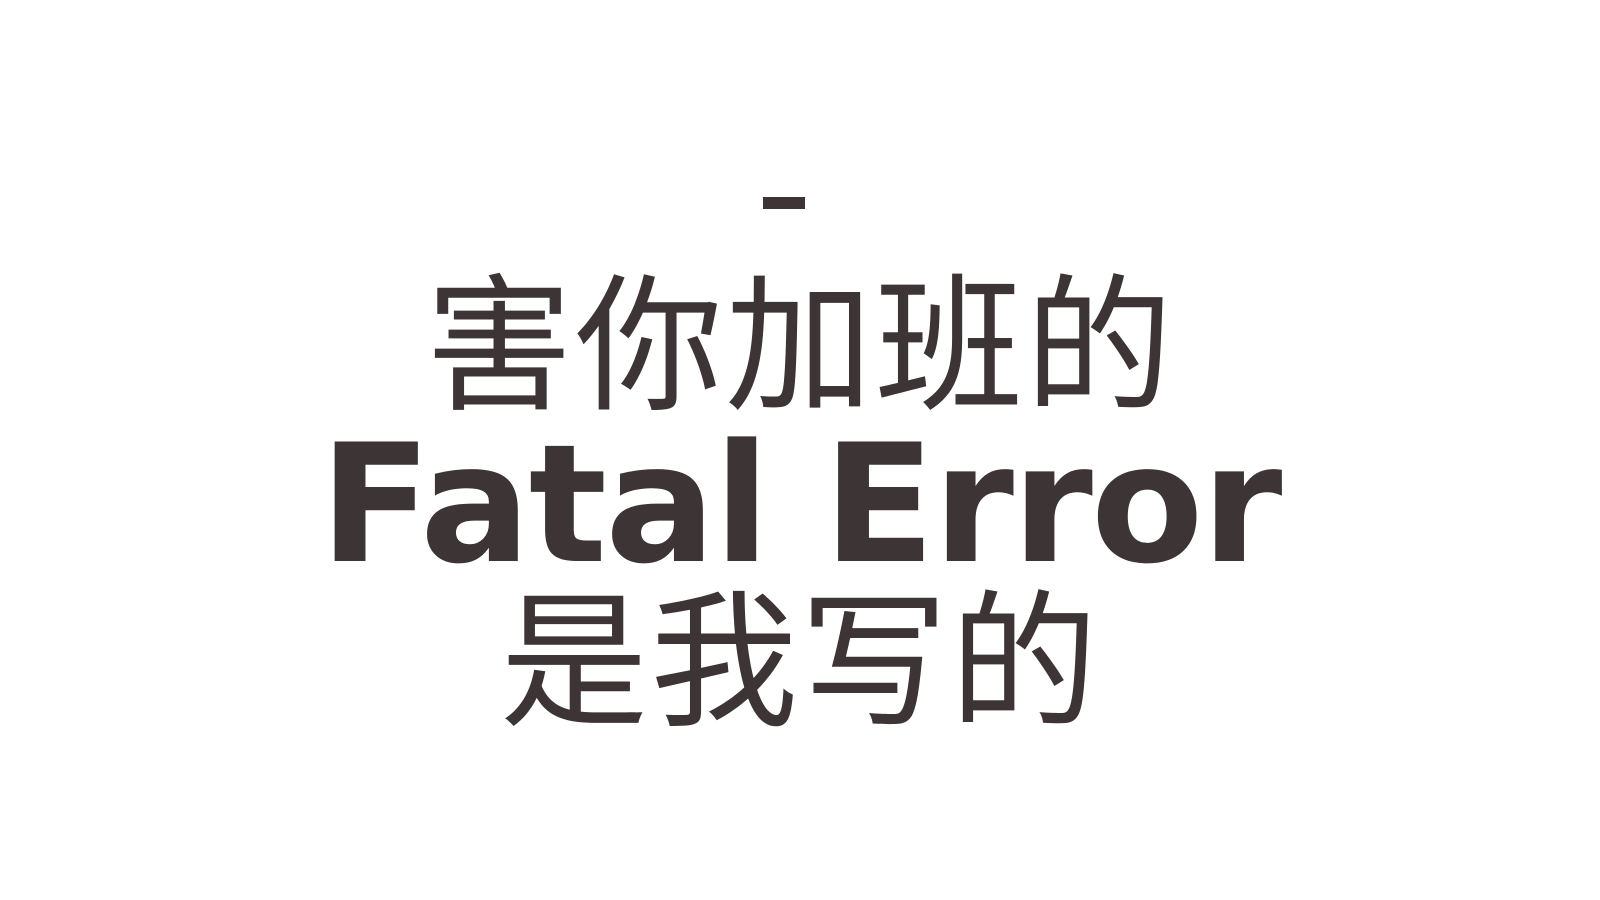 This screenshot has width=1600, height=900. What do you see at coordinates (800, 663) in the screenshot?
I see `headline-line-3: 是我写的` at bounding box center [800, 663].